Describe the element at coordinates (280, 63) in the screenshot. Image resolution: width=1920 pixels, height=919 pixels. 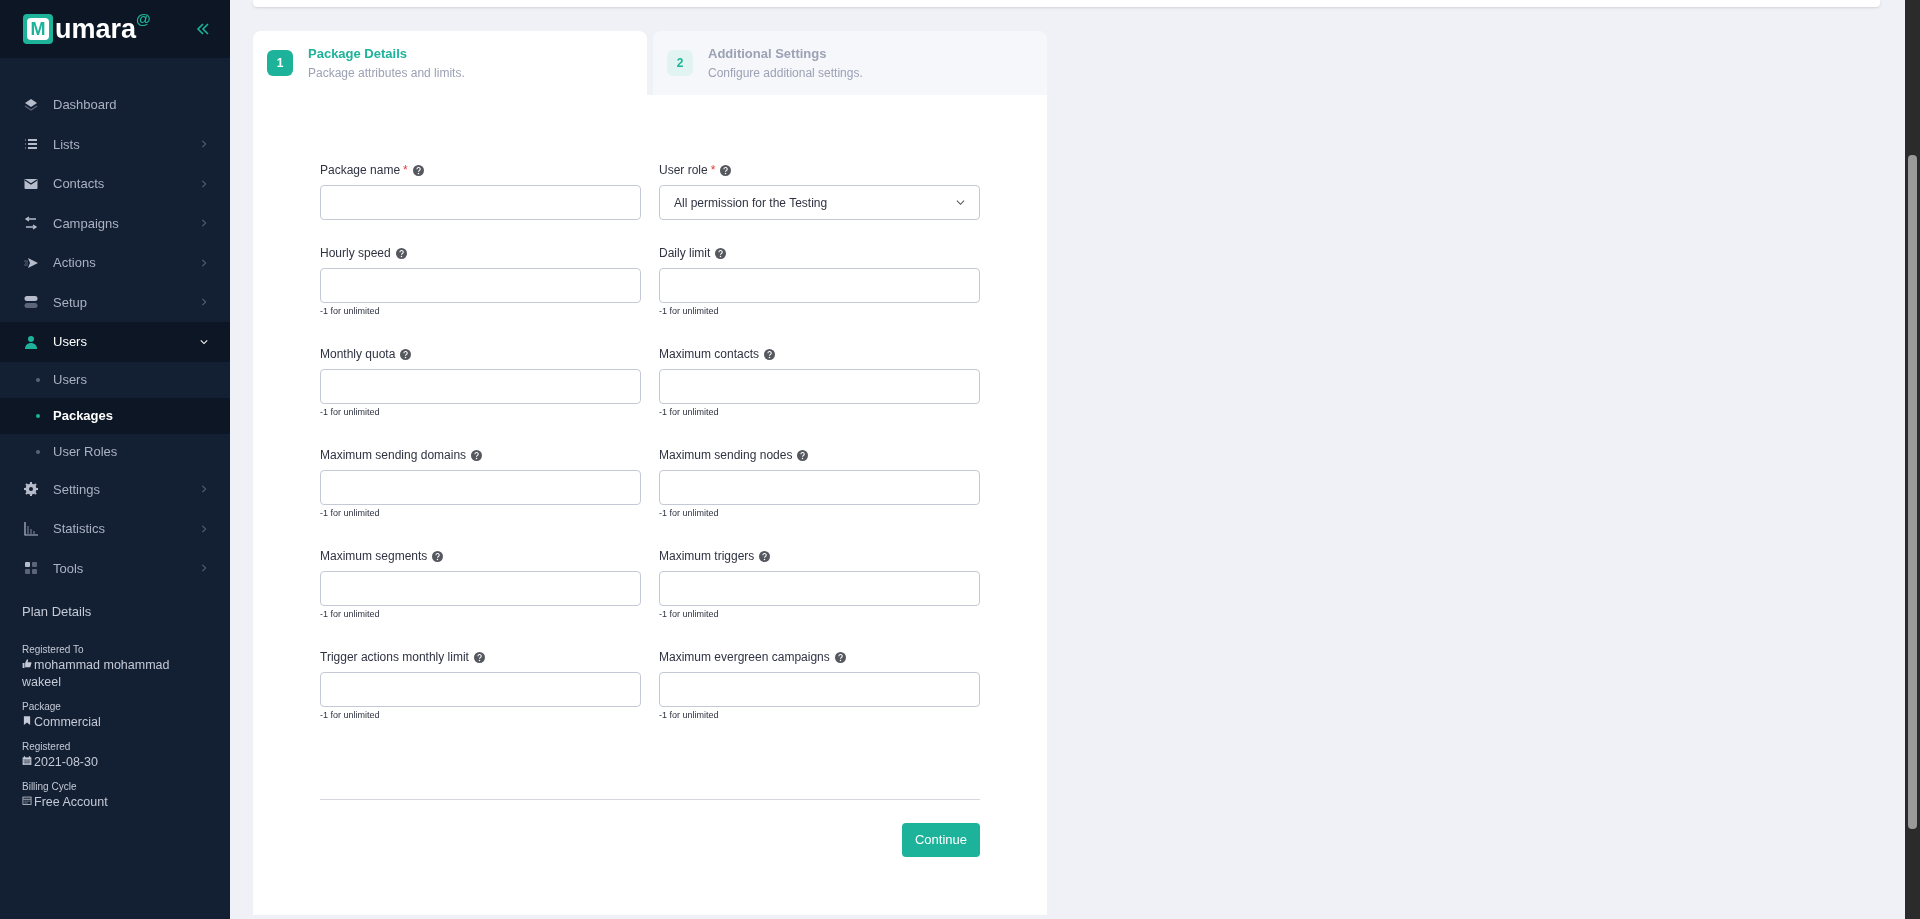
I see `step-number: 1` at that location.